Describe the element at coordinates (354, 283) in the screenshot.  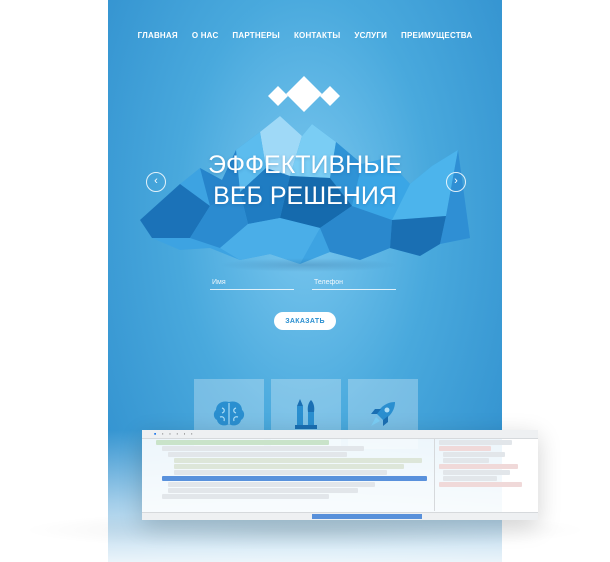
I see `phone-input` at that location.